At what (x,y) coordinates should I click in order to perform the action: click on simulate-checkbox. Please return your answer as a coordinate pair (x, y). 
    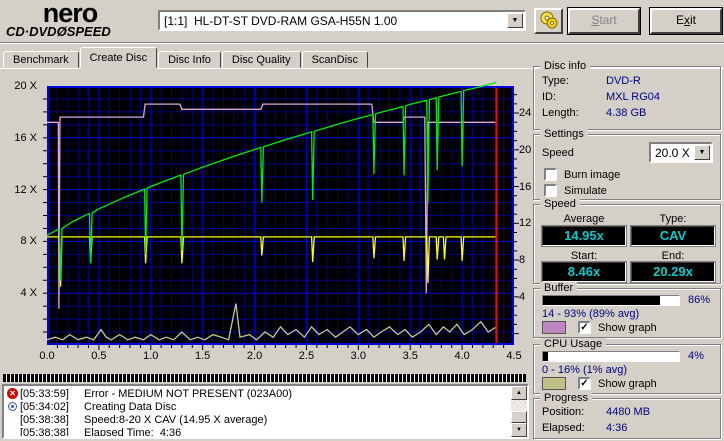
    Looking at the image, I should click on (550, 190).